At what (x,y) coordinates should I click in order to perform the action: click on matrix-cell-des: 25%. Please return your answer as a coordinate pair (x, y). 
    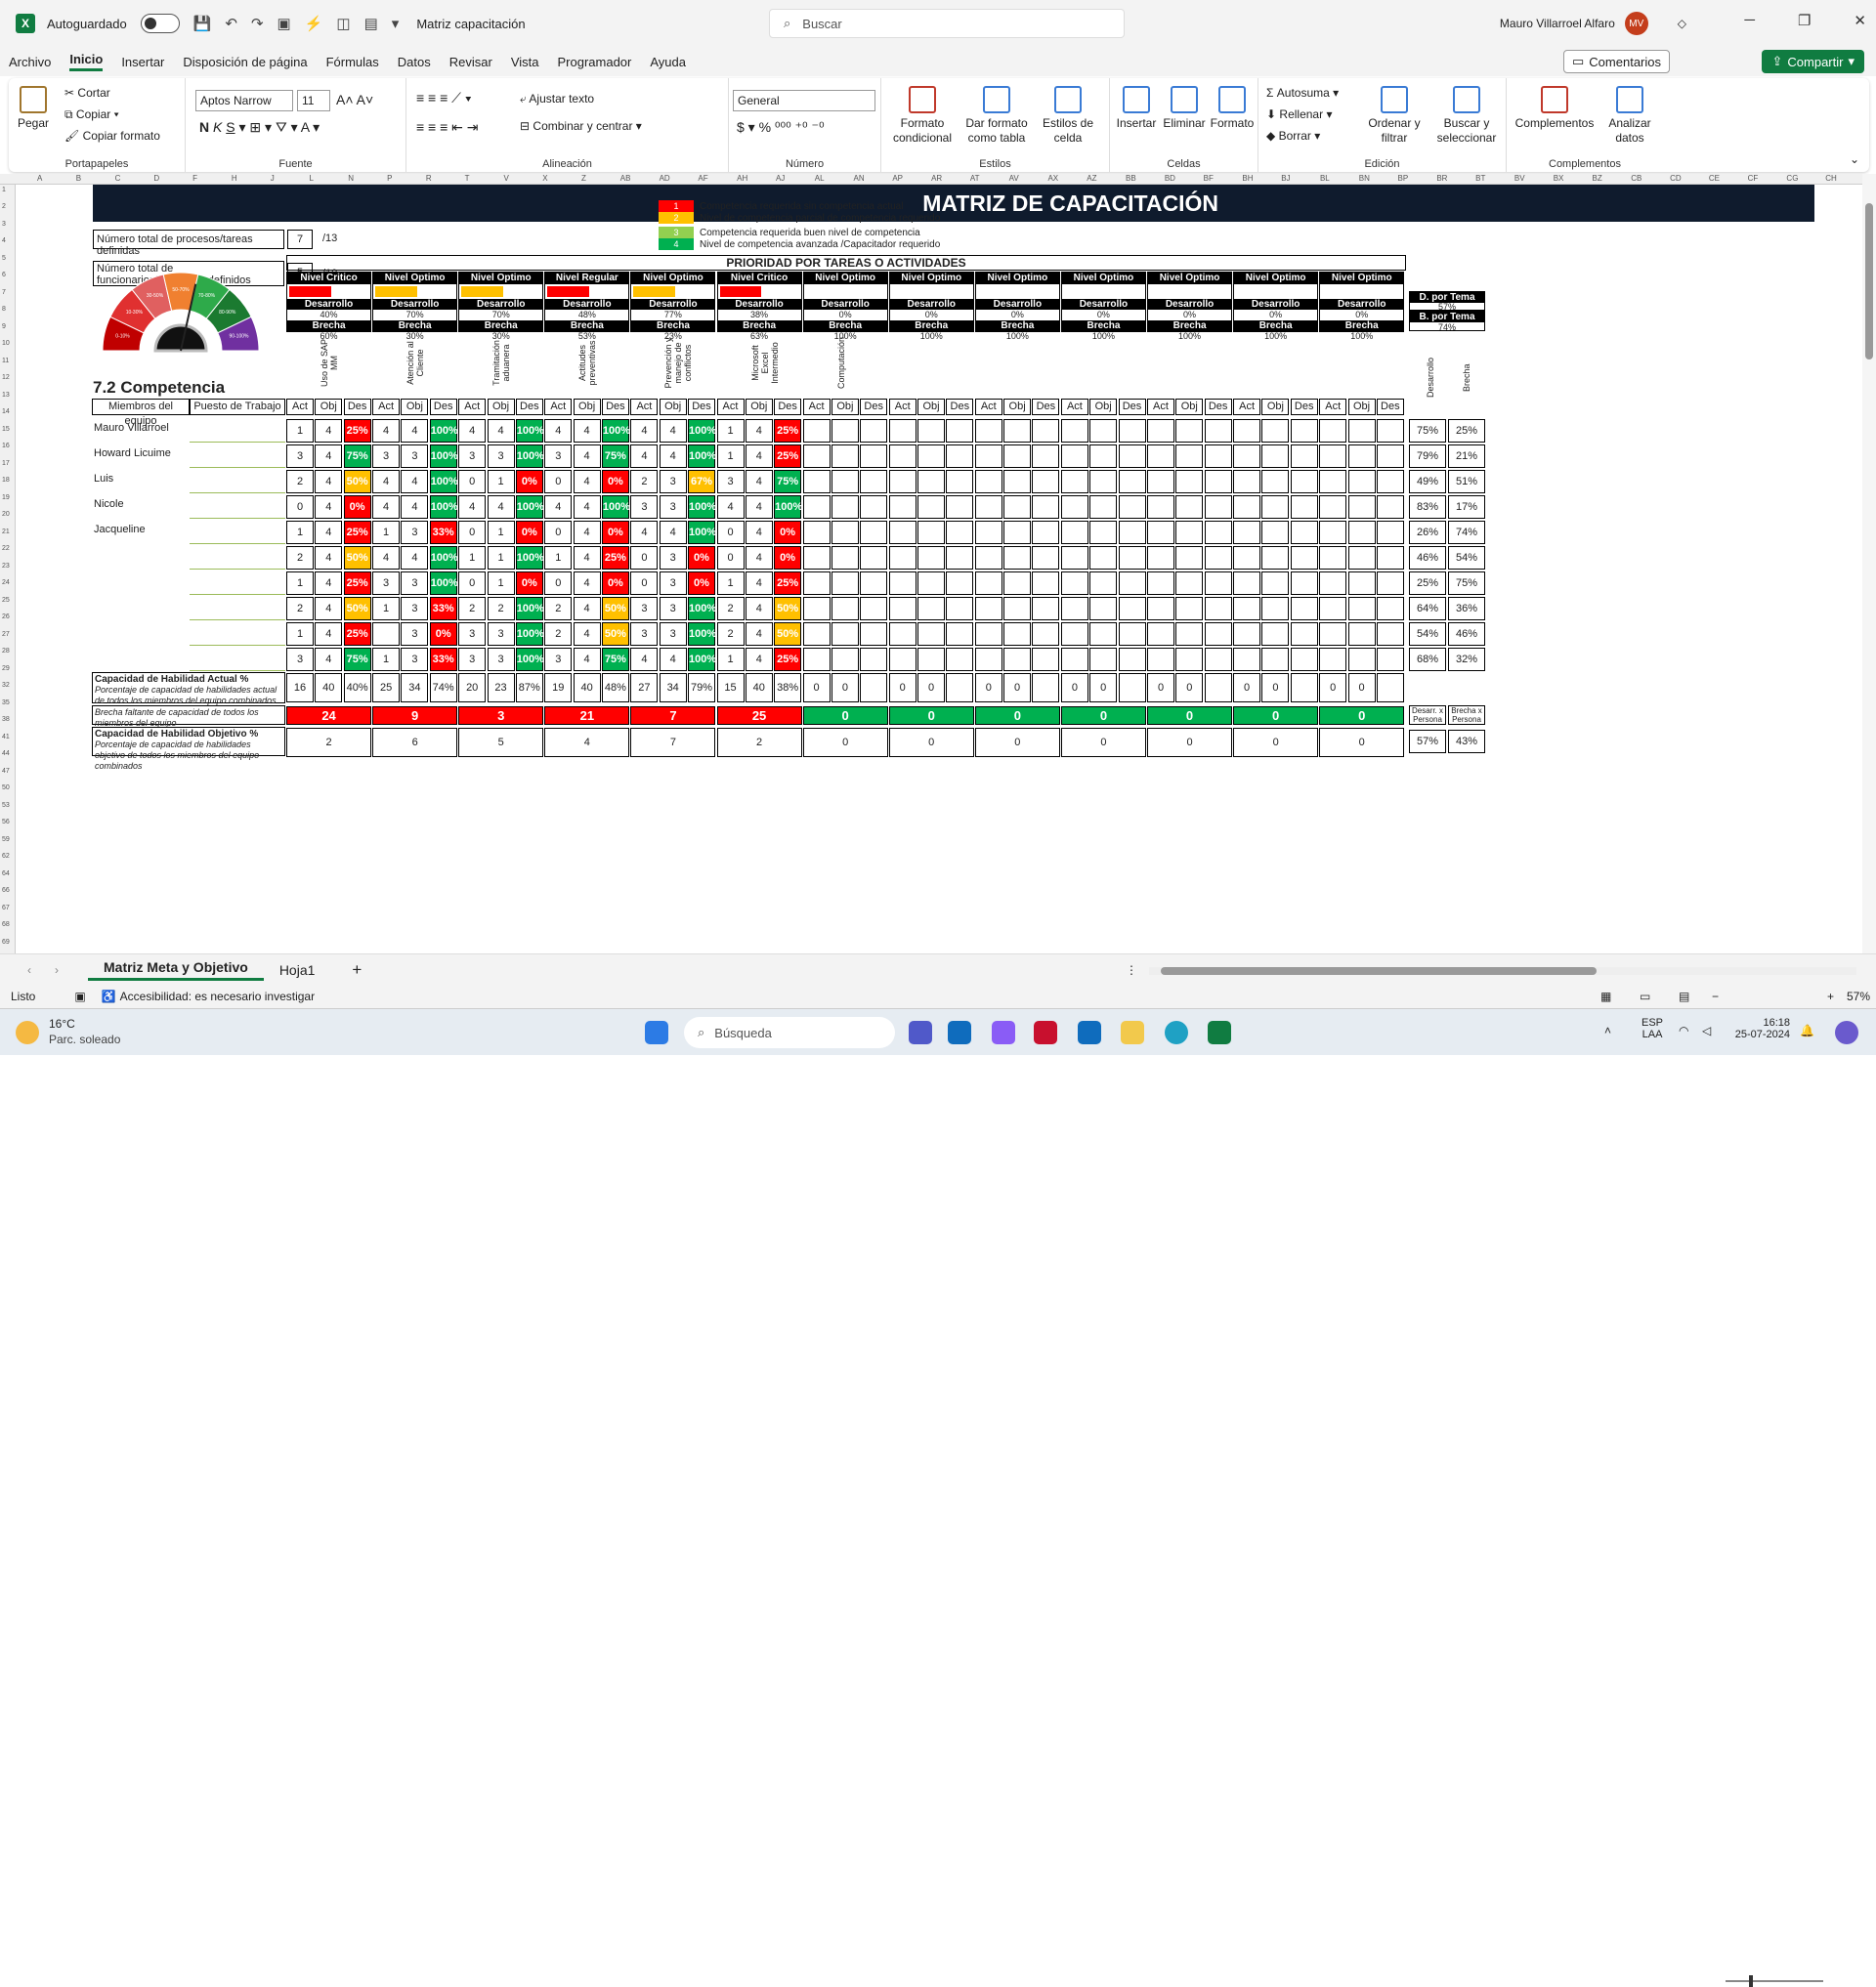
    Looking at the image, I should click on (788, 431).